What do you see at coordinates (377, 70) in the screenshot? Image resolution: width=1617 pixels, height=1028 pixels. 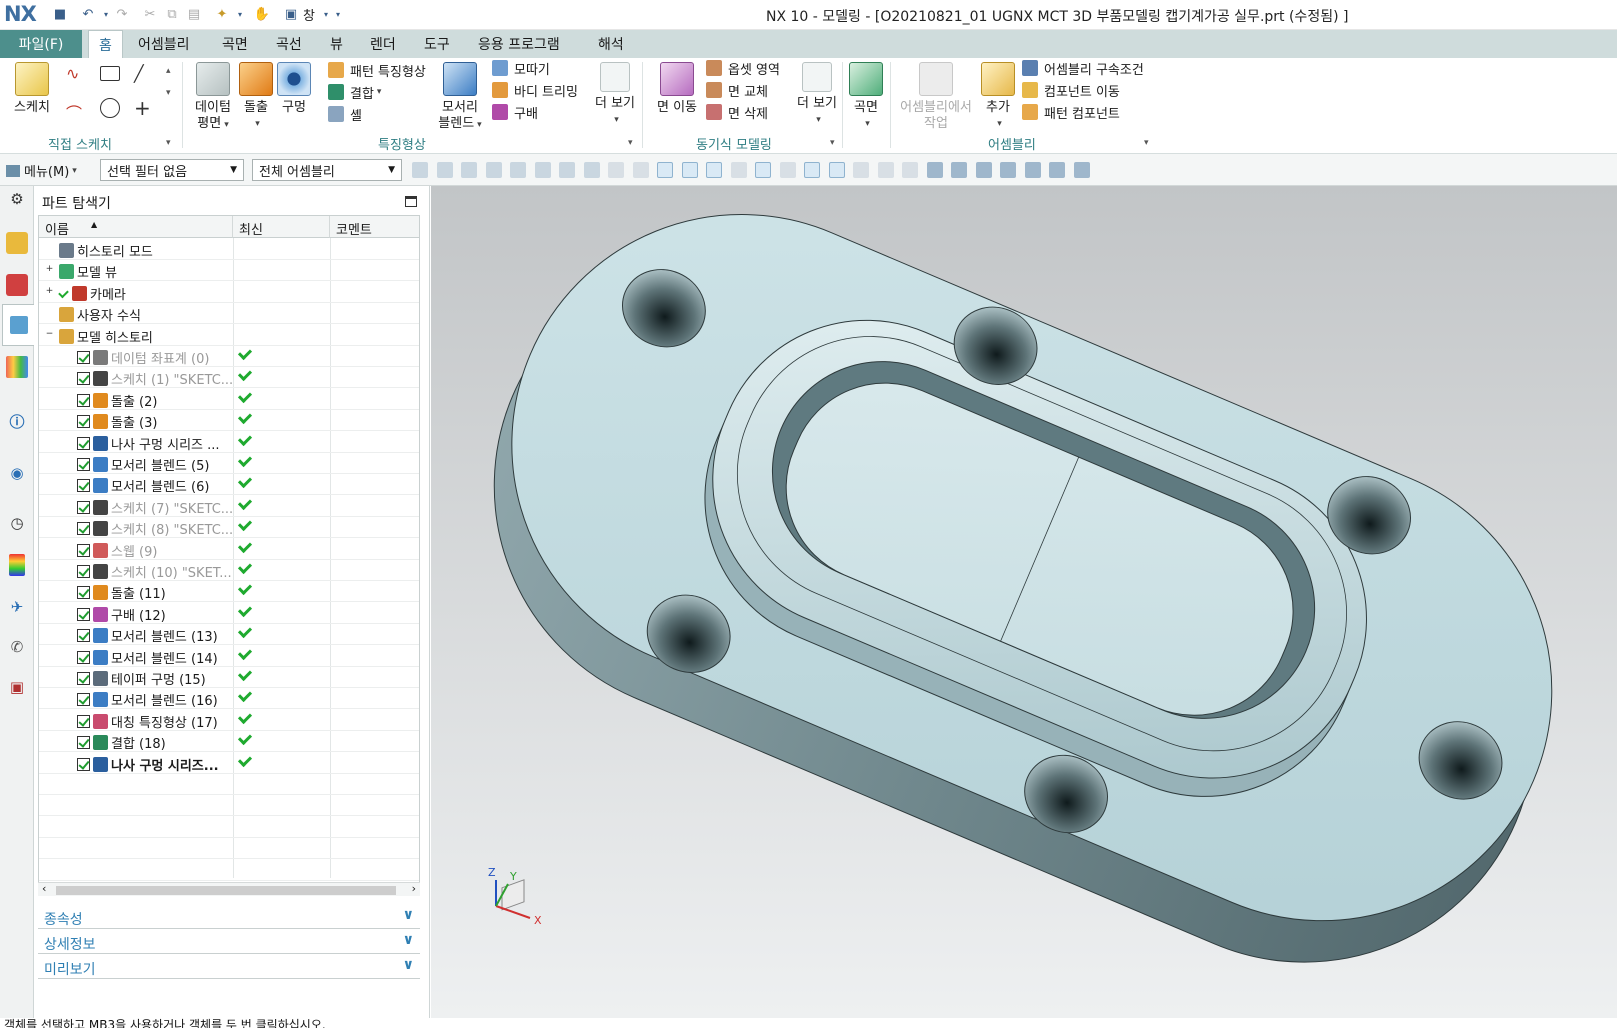 I see `pattern-feature-button: 패턴 특징형상` at bounding box center [377, 70].